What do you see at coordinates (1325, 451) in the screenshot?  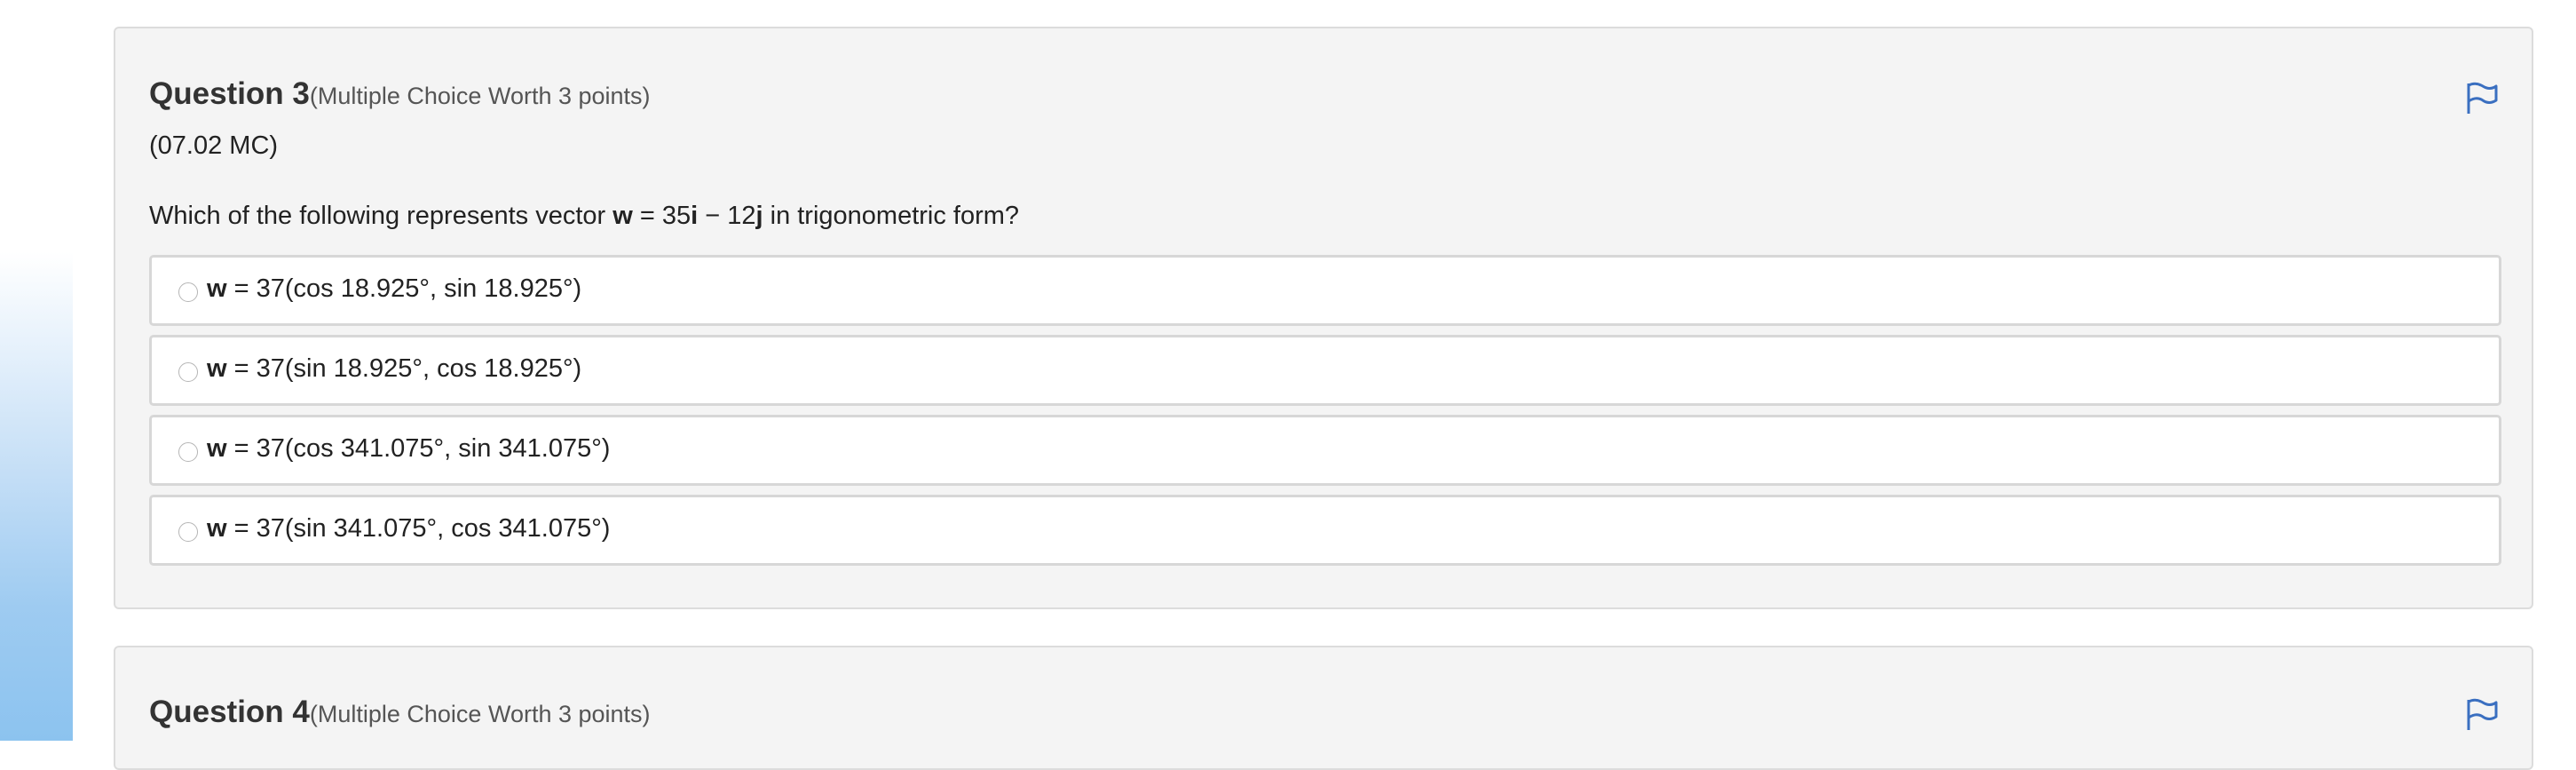 I see `answer-option: w = 37(cos 341.075°, sin 341.075°)` at bounding box center [1325, 451].